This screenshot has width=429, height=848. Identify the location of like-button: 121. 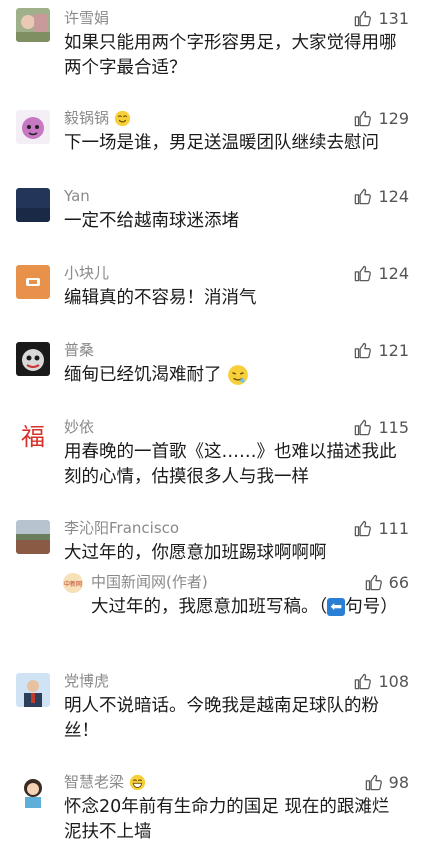
(381, 350).